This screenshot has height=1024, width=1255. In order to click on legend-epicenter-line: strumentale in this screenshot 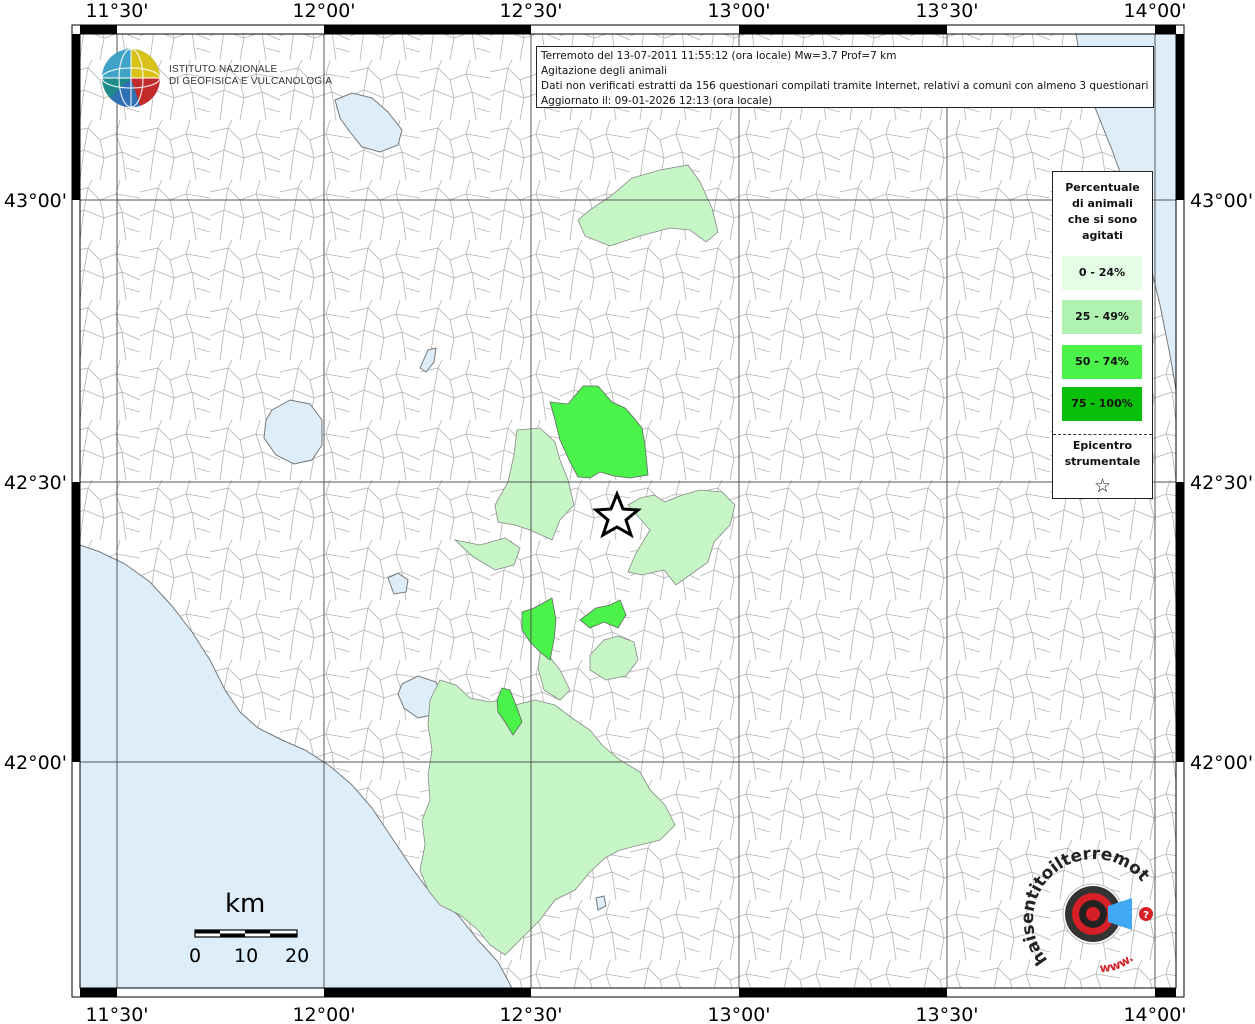, I will do `click(1102, 461)`.